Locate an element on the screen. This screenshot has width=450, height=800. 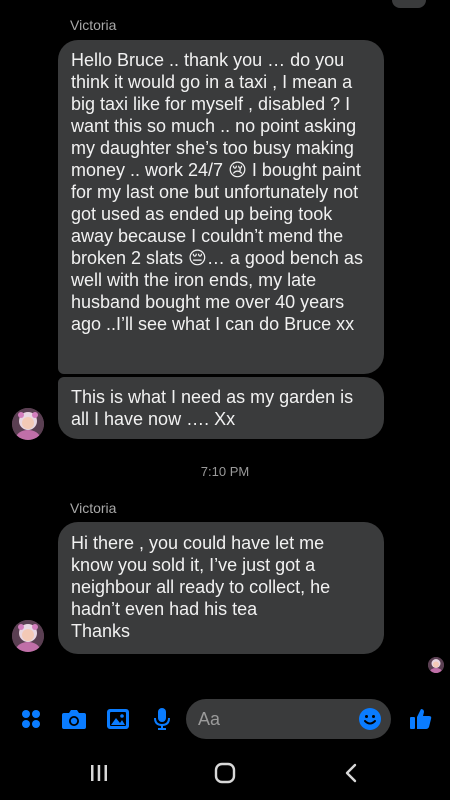
thumbs-up-icon is located at coordinates (421, 719).